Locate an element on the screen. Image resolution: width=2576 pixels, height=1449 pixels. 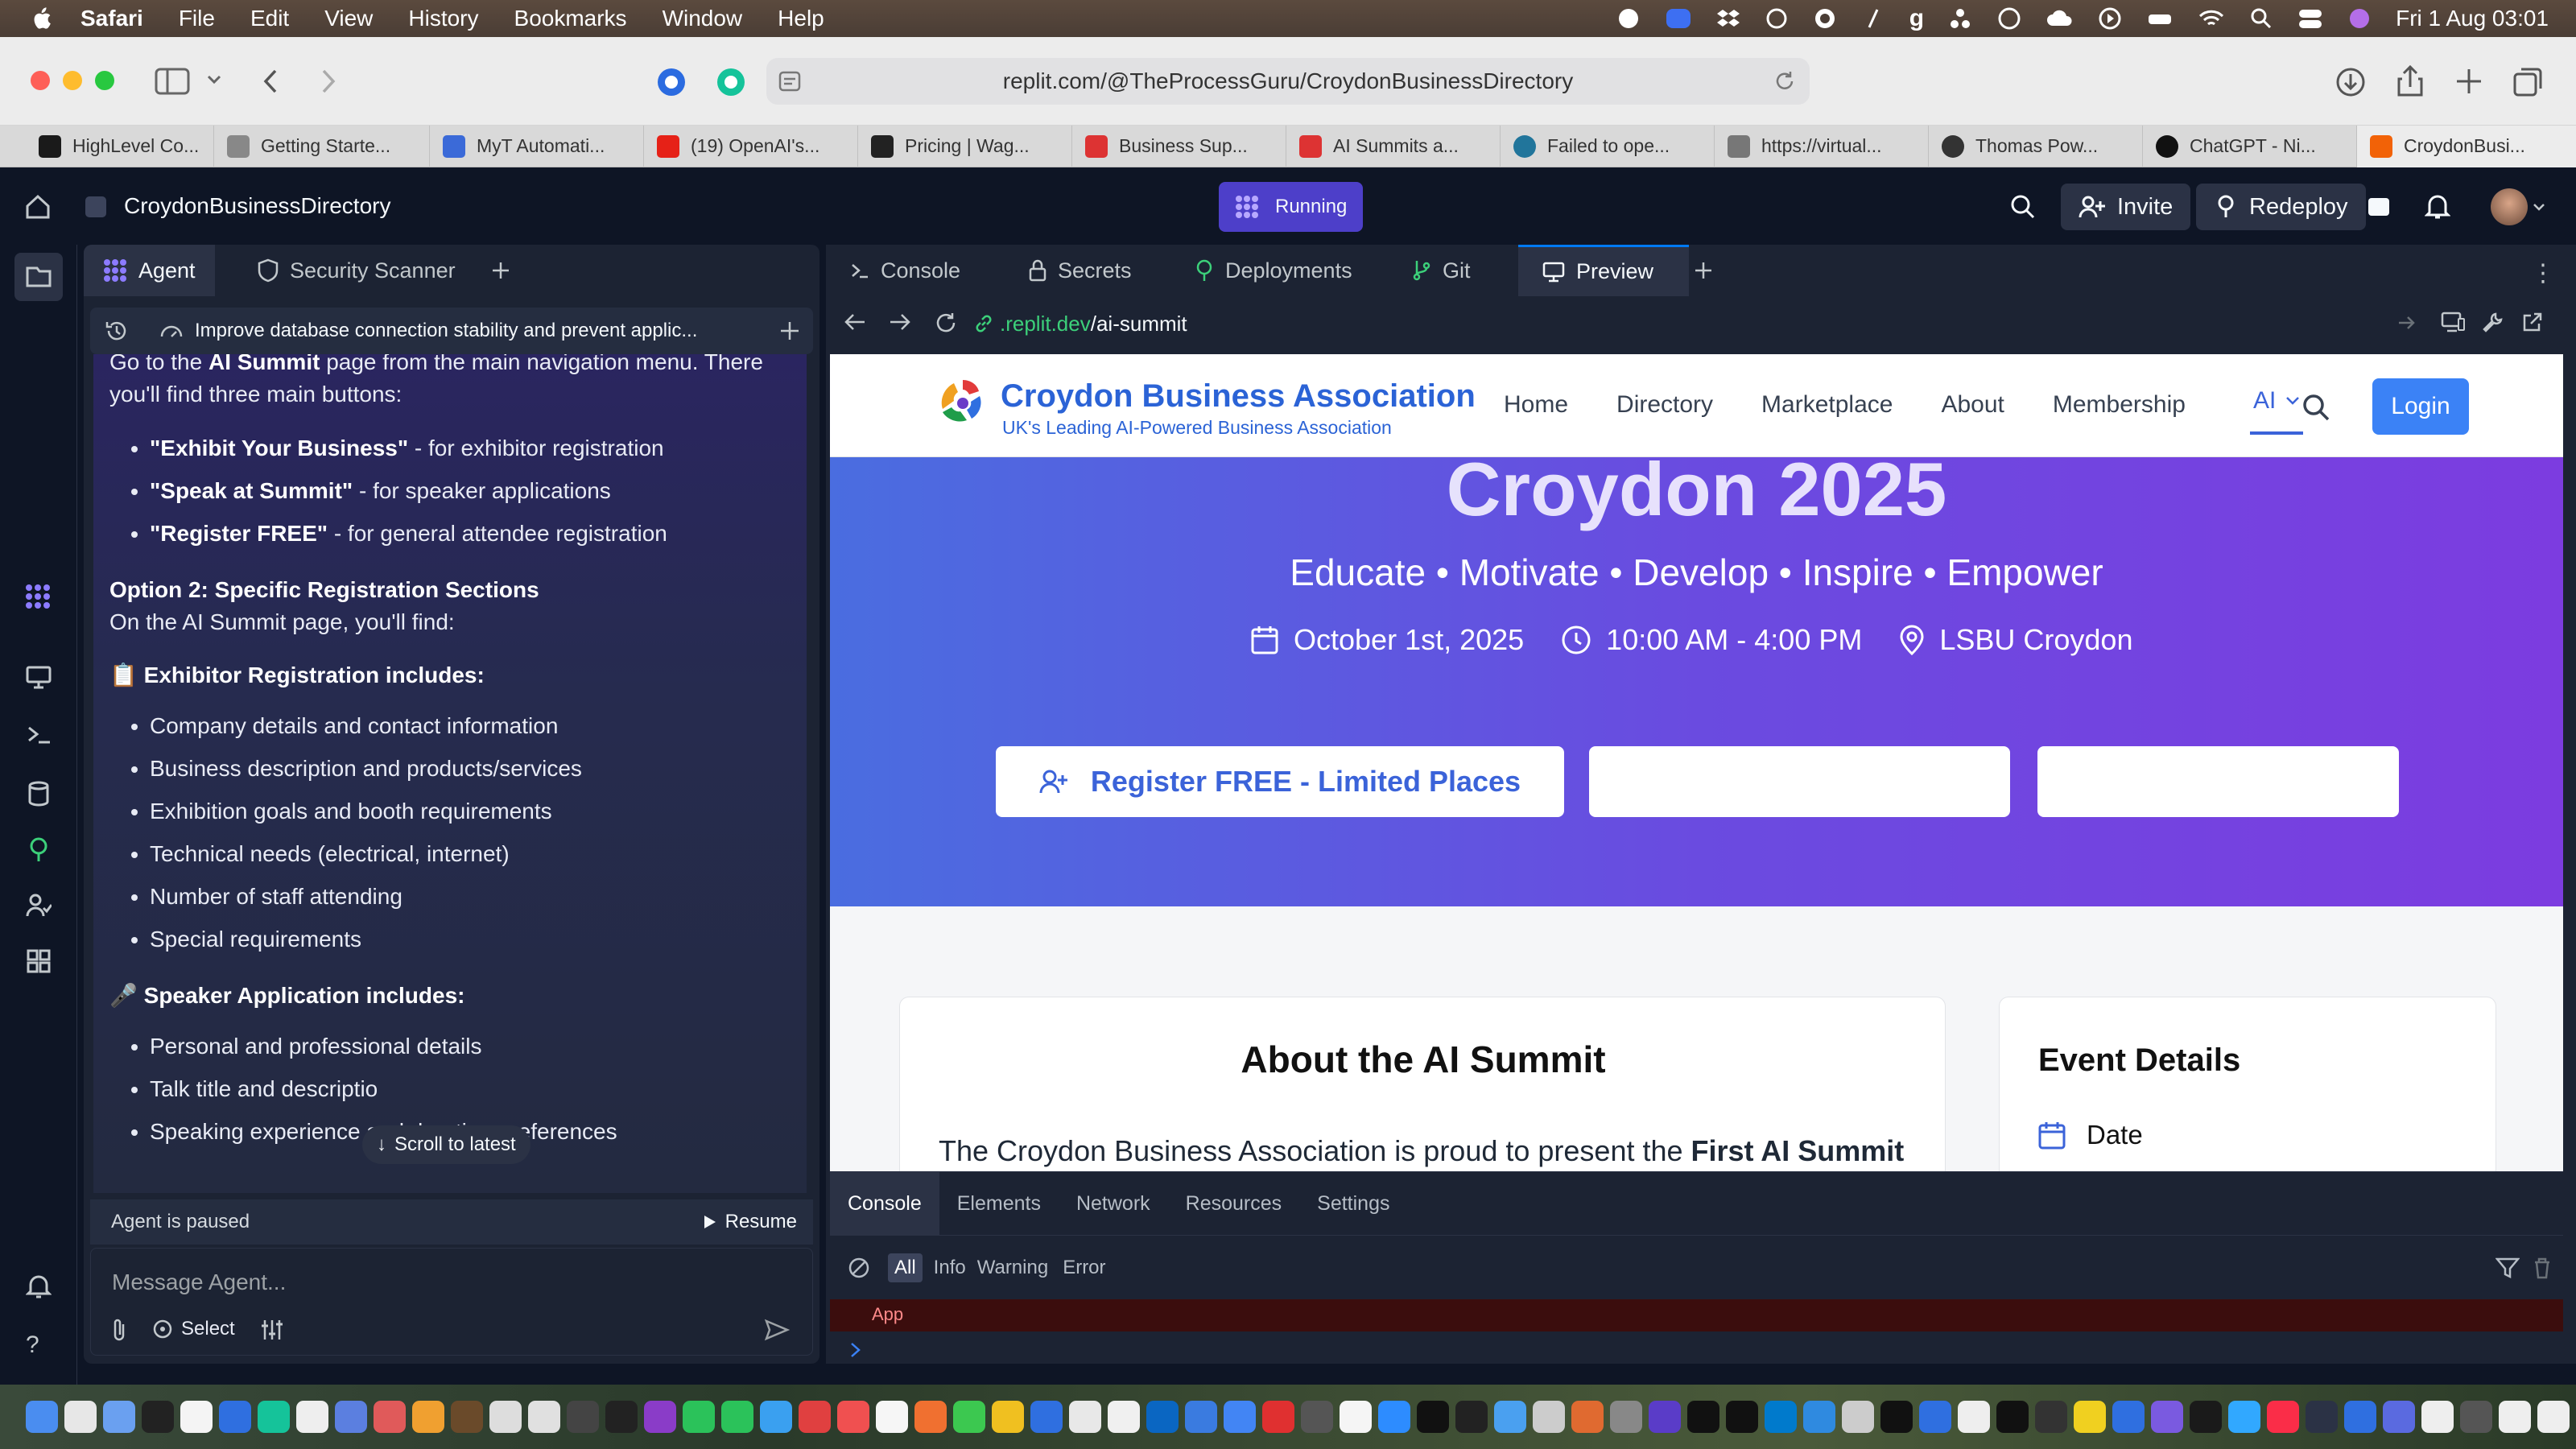
play-circle-icon is located at coordinates (2110, 18).